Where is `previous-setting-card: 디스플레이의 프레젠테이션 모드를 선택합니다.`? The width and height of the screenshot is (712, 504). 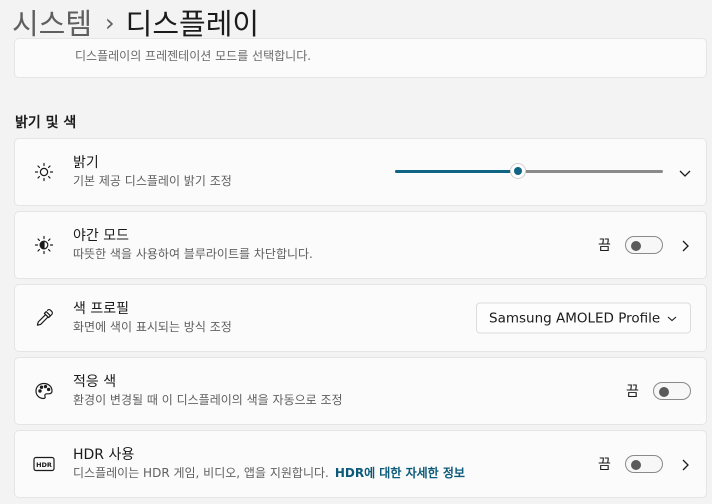
previous-setting-card: 디스플레이의 프레젠테이션 모드를 선택합니다. is located at coordinates (360, 58).